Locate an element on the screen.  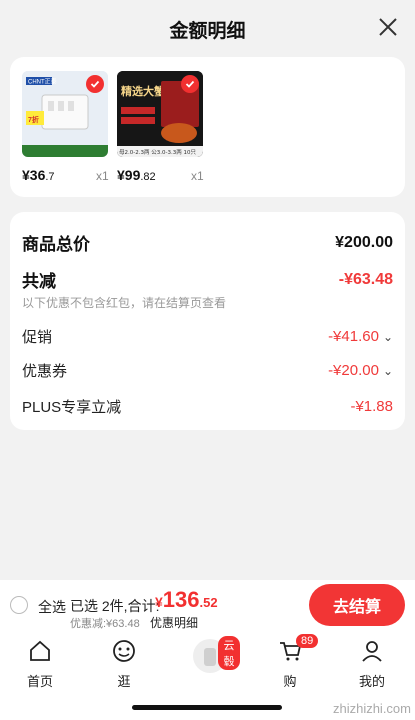
select-all-label: 全选 is located at coordinates (52, 607).